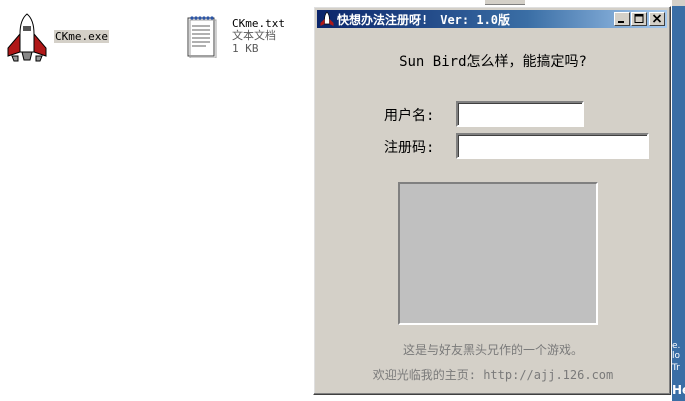  I want to click on desktop-file-name: CKme.exe, so click(81, 36).